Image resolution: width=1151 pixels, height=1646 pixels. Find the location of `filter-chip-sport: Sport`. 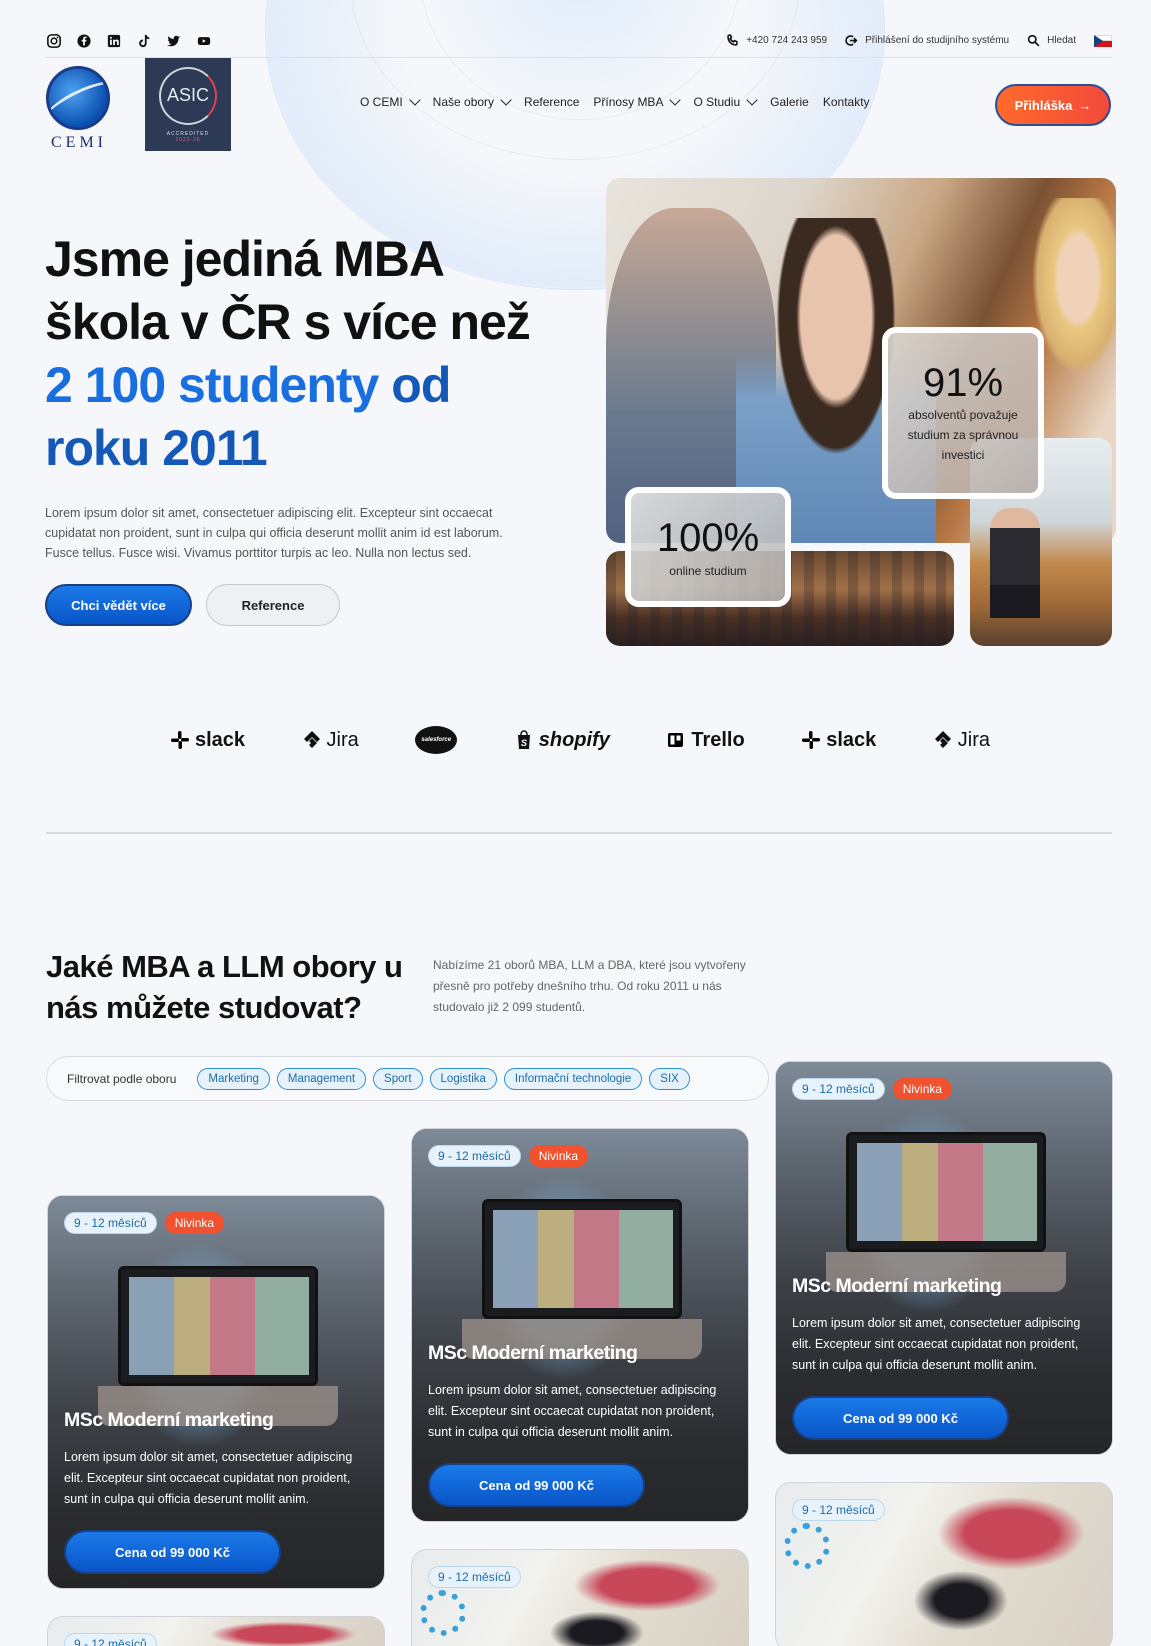

filter-chip-sport: Sport is located at coordinates (398, 1078).